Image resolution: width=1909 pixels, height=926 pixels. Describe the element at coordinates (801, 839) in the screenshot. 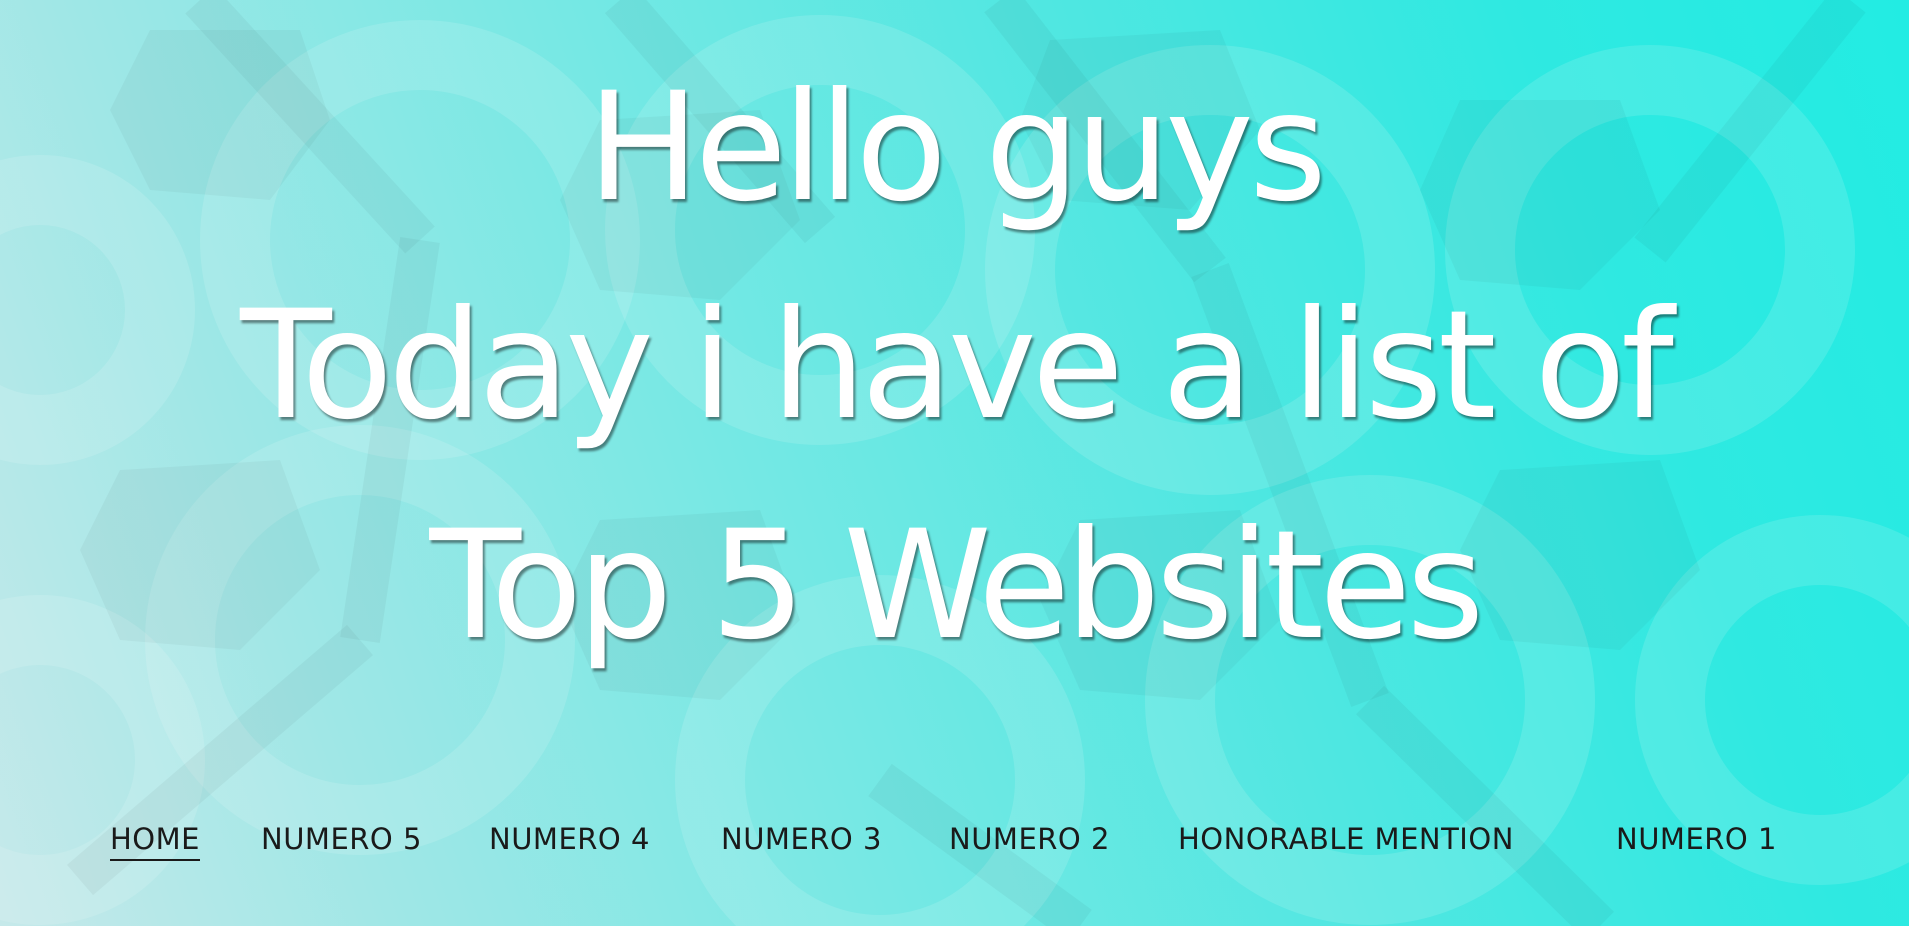

I see `nav-item-numero-3: NUMERO 3` at that location.